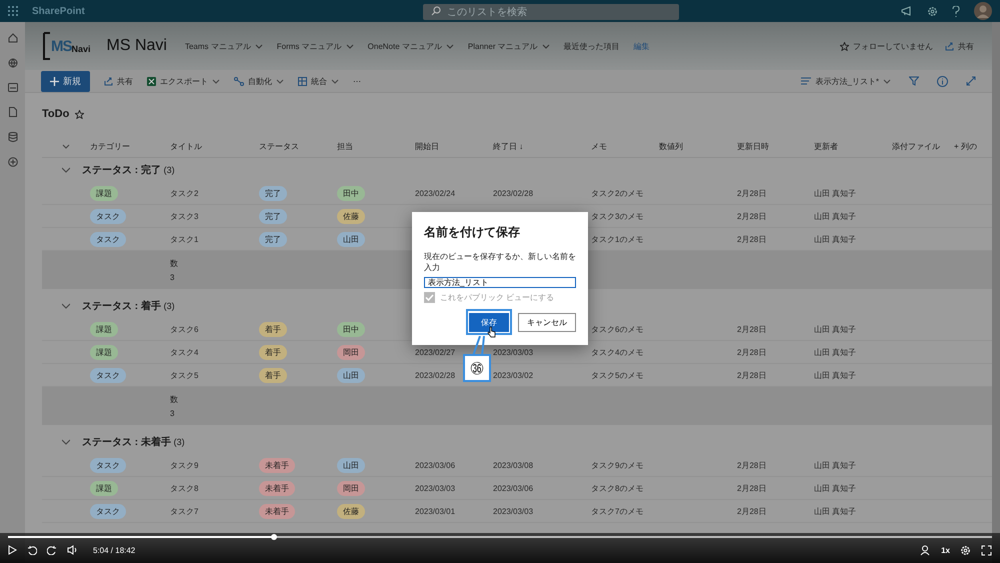  What do you see at coordinates (351, 329) in the screenshot?
I see `assignee-tag: 田中` at bounding box center [351, 329].